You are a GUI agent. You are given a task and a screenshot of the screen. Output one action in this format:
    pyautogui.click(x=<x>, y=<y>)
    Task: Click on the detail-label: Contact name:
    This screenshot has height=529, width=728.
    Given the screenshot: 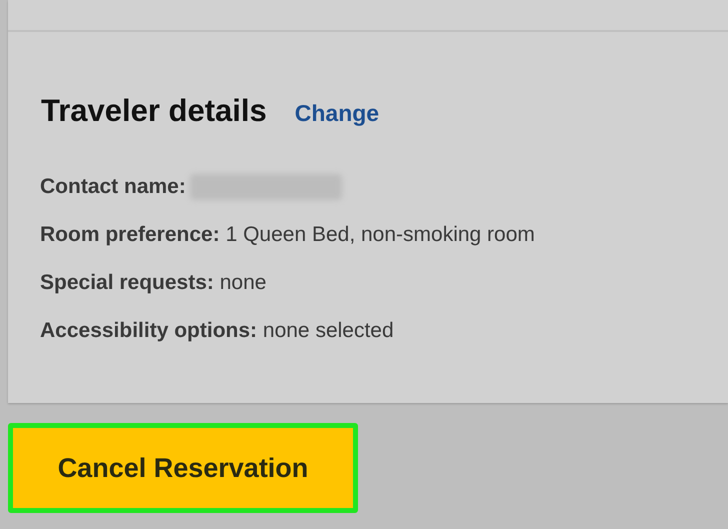 What is the action you would take?
    pyautogui.click(x=113, y=187)
    